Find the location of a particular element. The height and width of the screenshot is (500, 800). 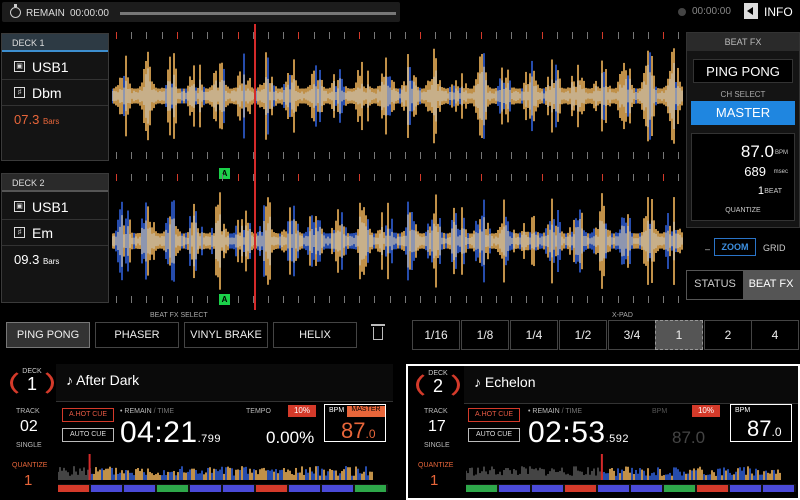

tab-status: STATUS is located at coordinates (715, 285).